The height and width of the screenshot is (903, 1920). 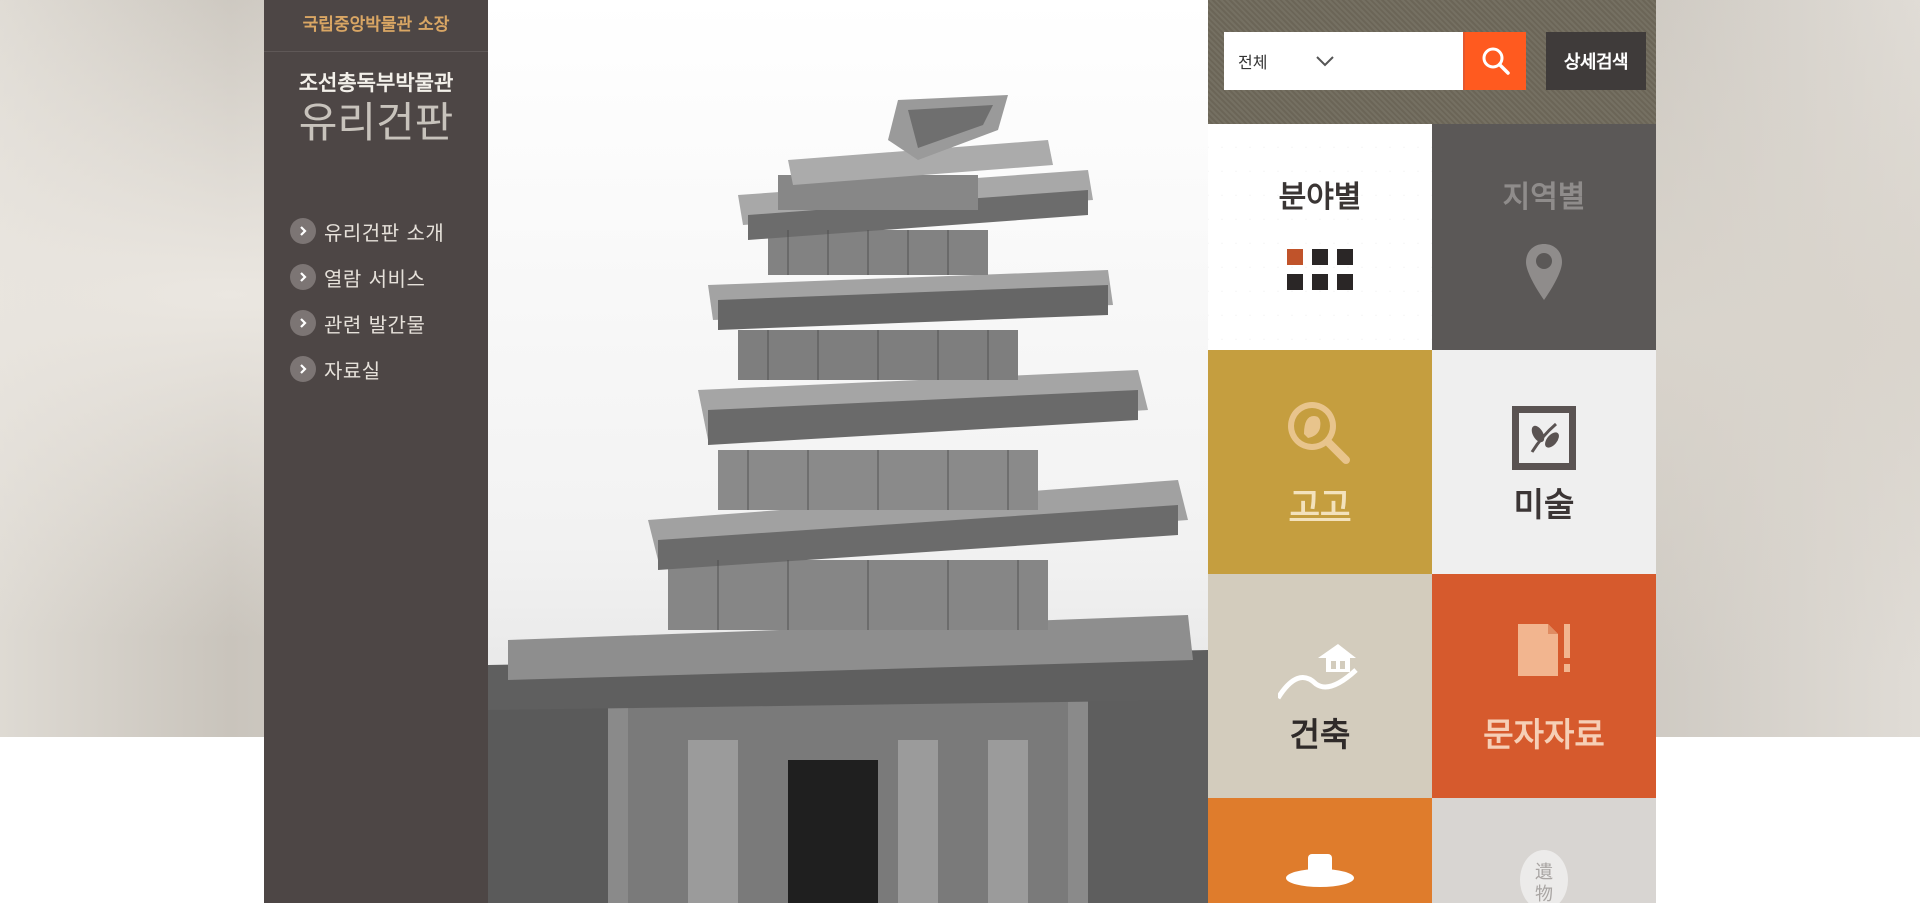 I want to click on sidebar-divider, so click(x=376, y=51).